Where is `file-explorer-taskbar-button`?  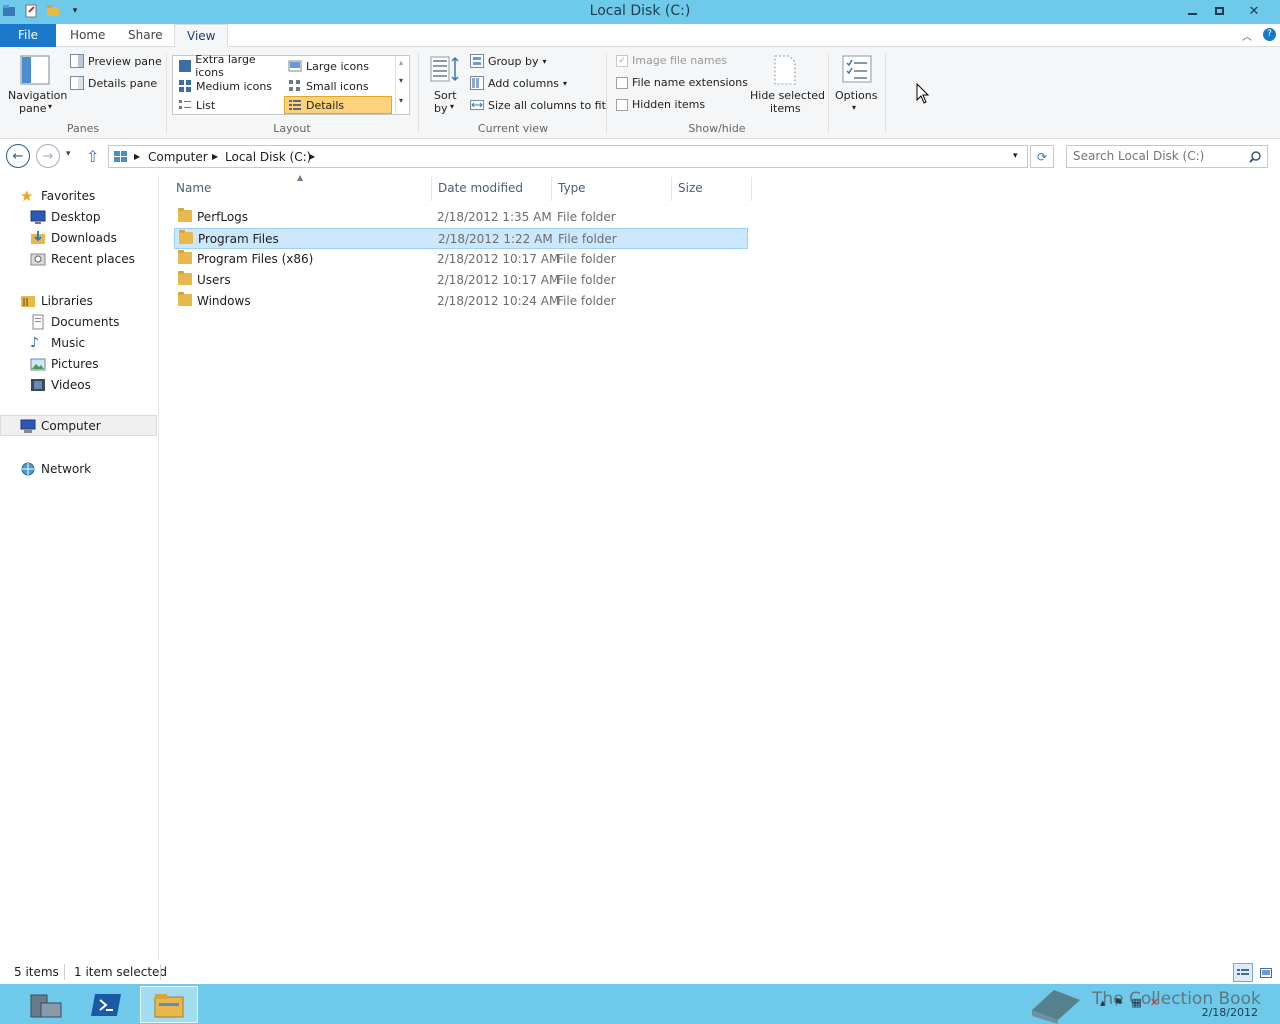 file-explorer-taskbar-button is located at coordinates (169, 1004).